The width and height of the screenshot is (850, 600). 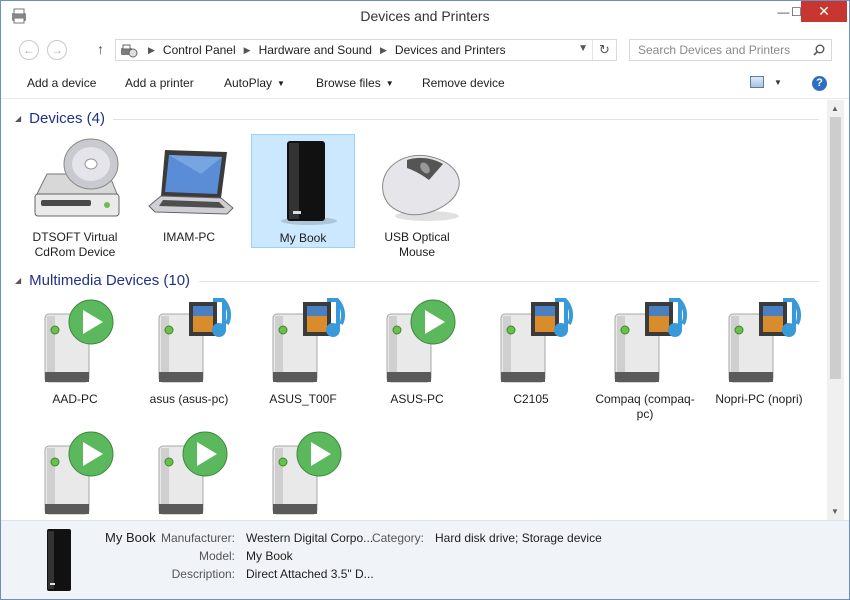 I want to click on media-device-tile: Compaq (compaq-pc), so click(x=645, y=358).